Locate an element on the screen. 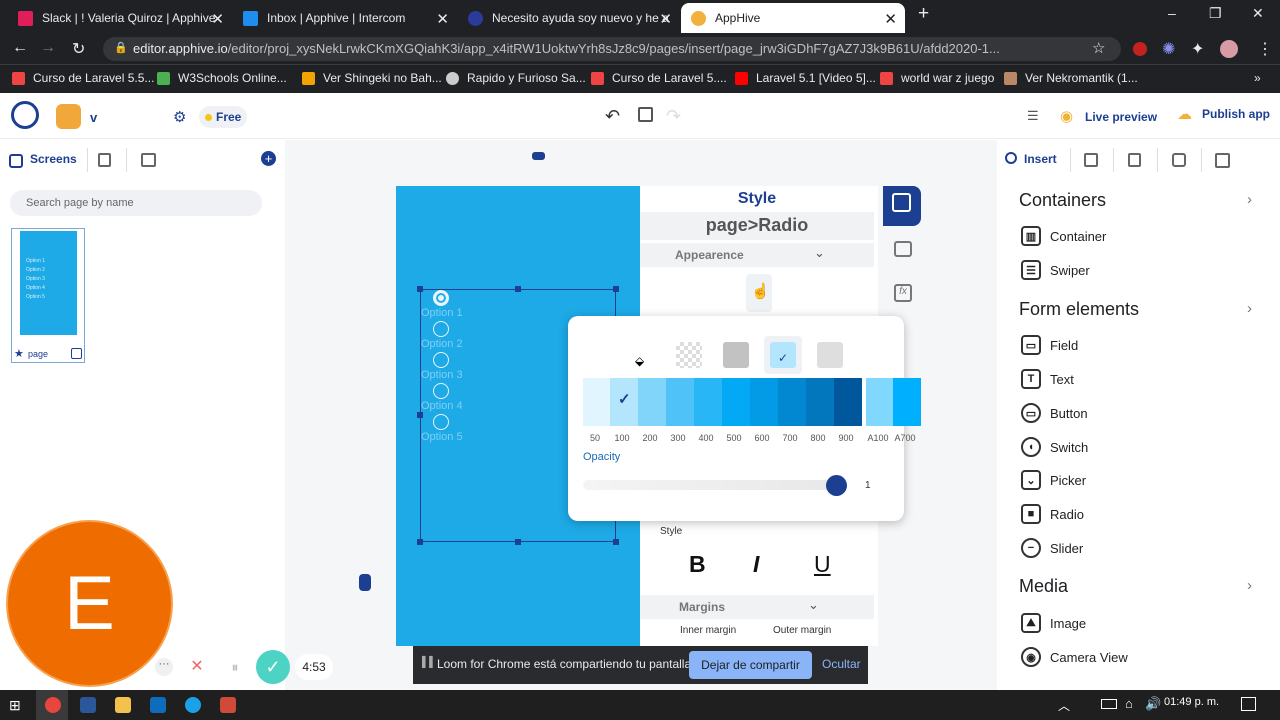 Image resolution: width=1280 pixels, height=720 pixels. light-grey-swatch is located at coordinates (830, 355).